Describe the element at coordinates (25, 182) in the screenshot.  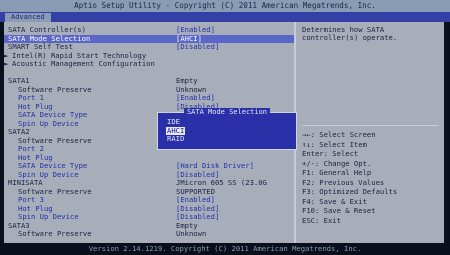
I see `setting-label: MINISATA` at that location.